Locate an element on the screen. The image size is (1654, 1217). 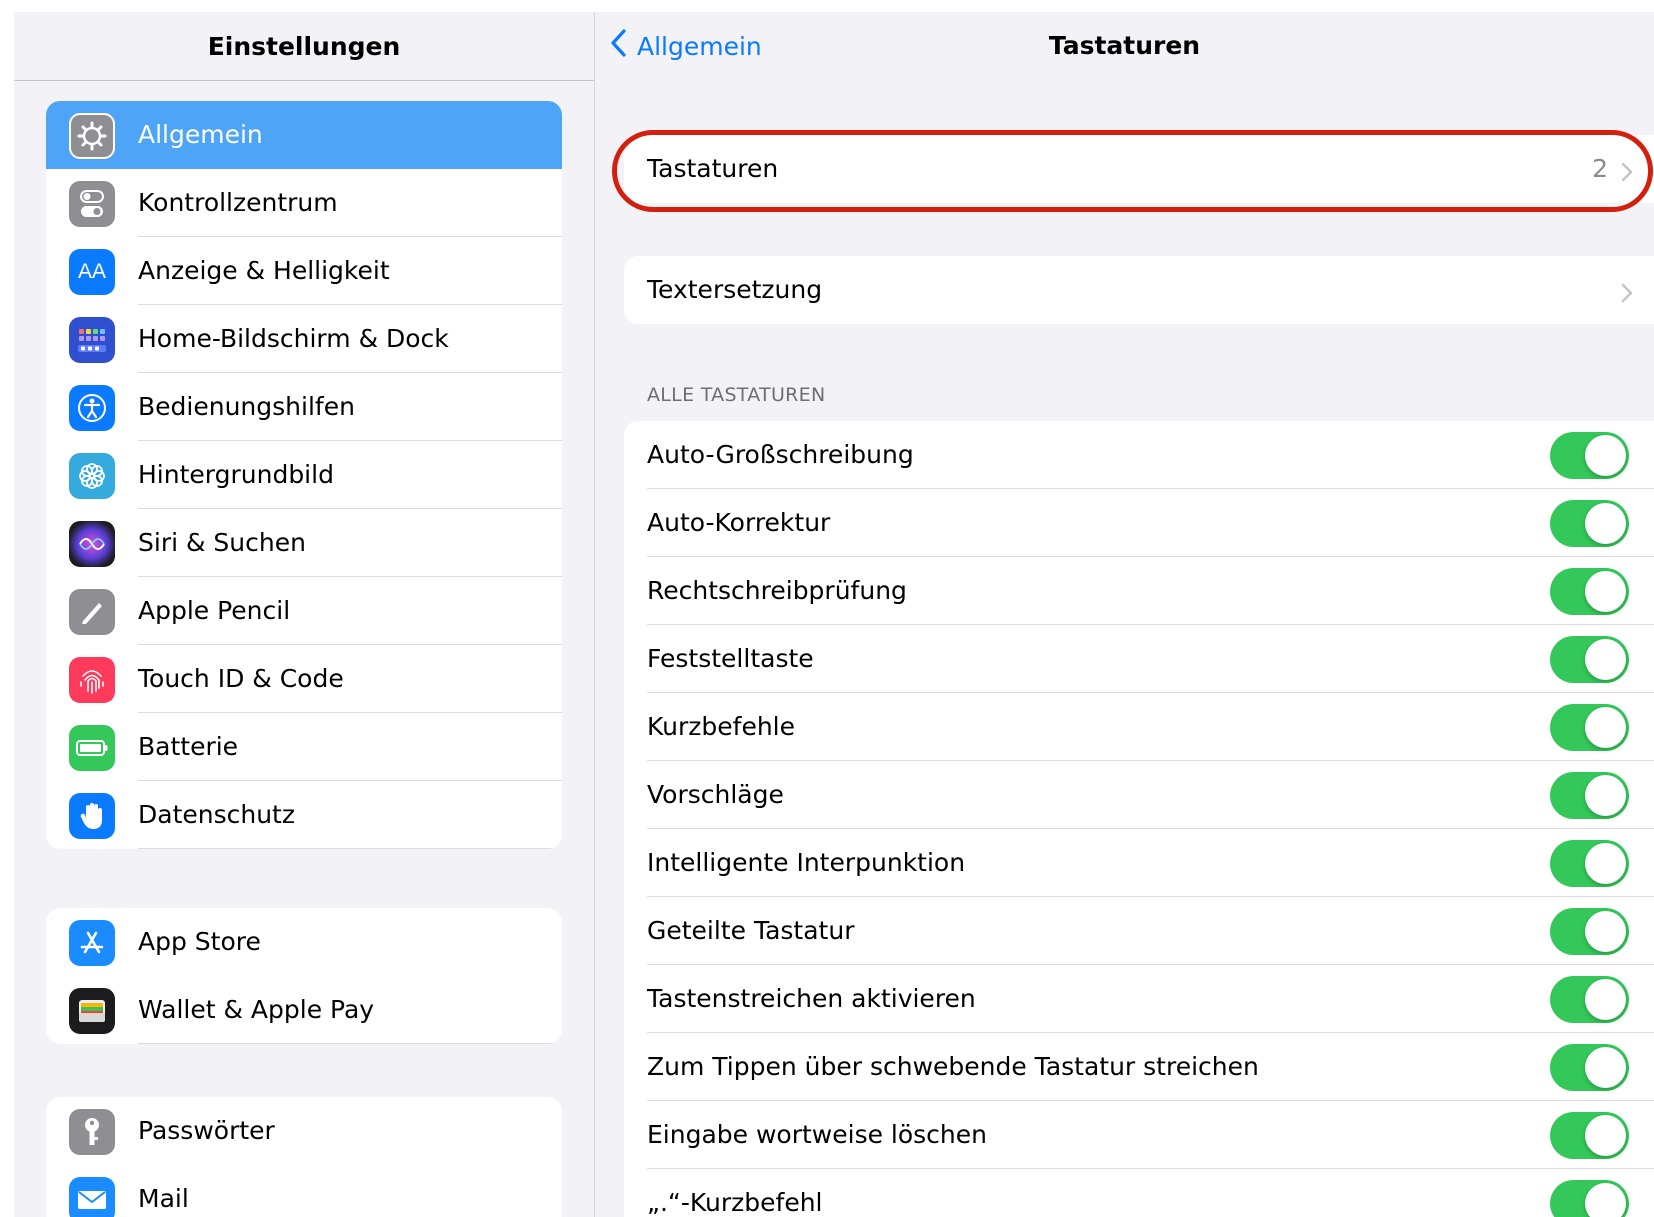
chevron-left-icon is located at coordinates (618, 46).